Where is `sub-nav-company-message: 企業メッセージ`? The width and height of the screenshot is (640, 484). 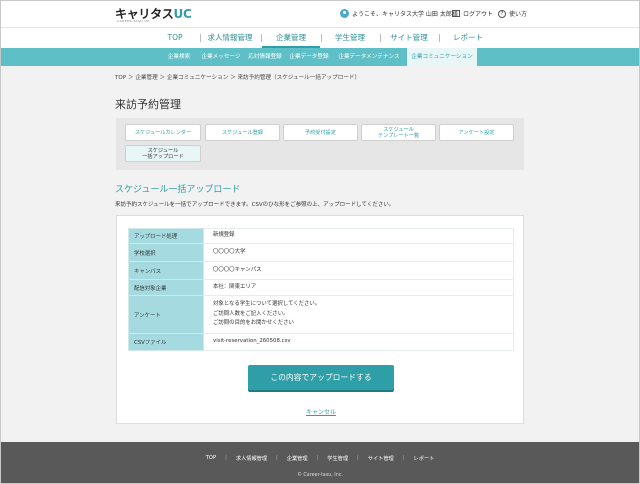 sub-nav-company-message: 企業メッセージ is located at coordinates (221, 57).